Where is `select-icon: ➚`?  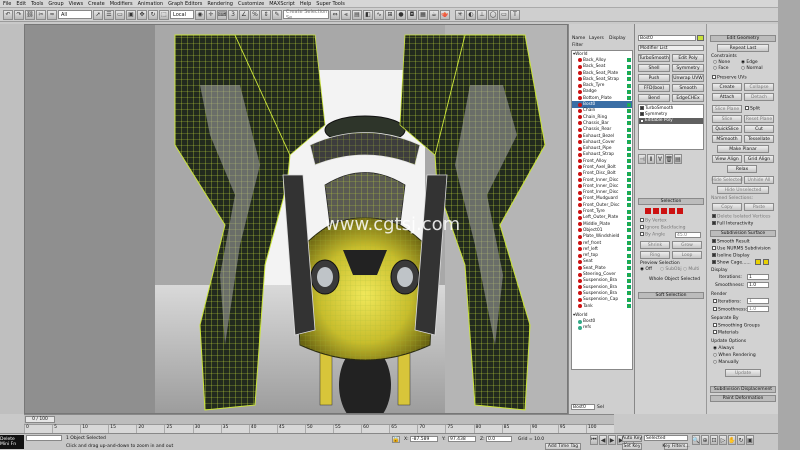
select-icon: ➚ is located at coordinates (98, 14).